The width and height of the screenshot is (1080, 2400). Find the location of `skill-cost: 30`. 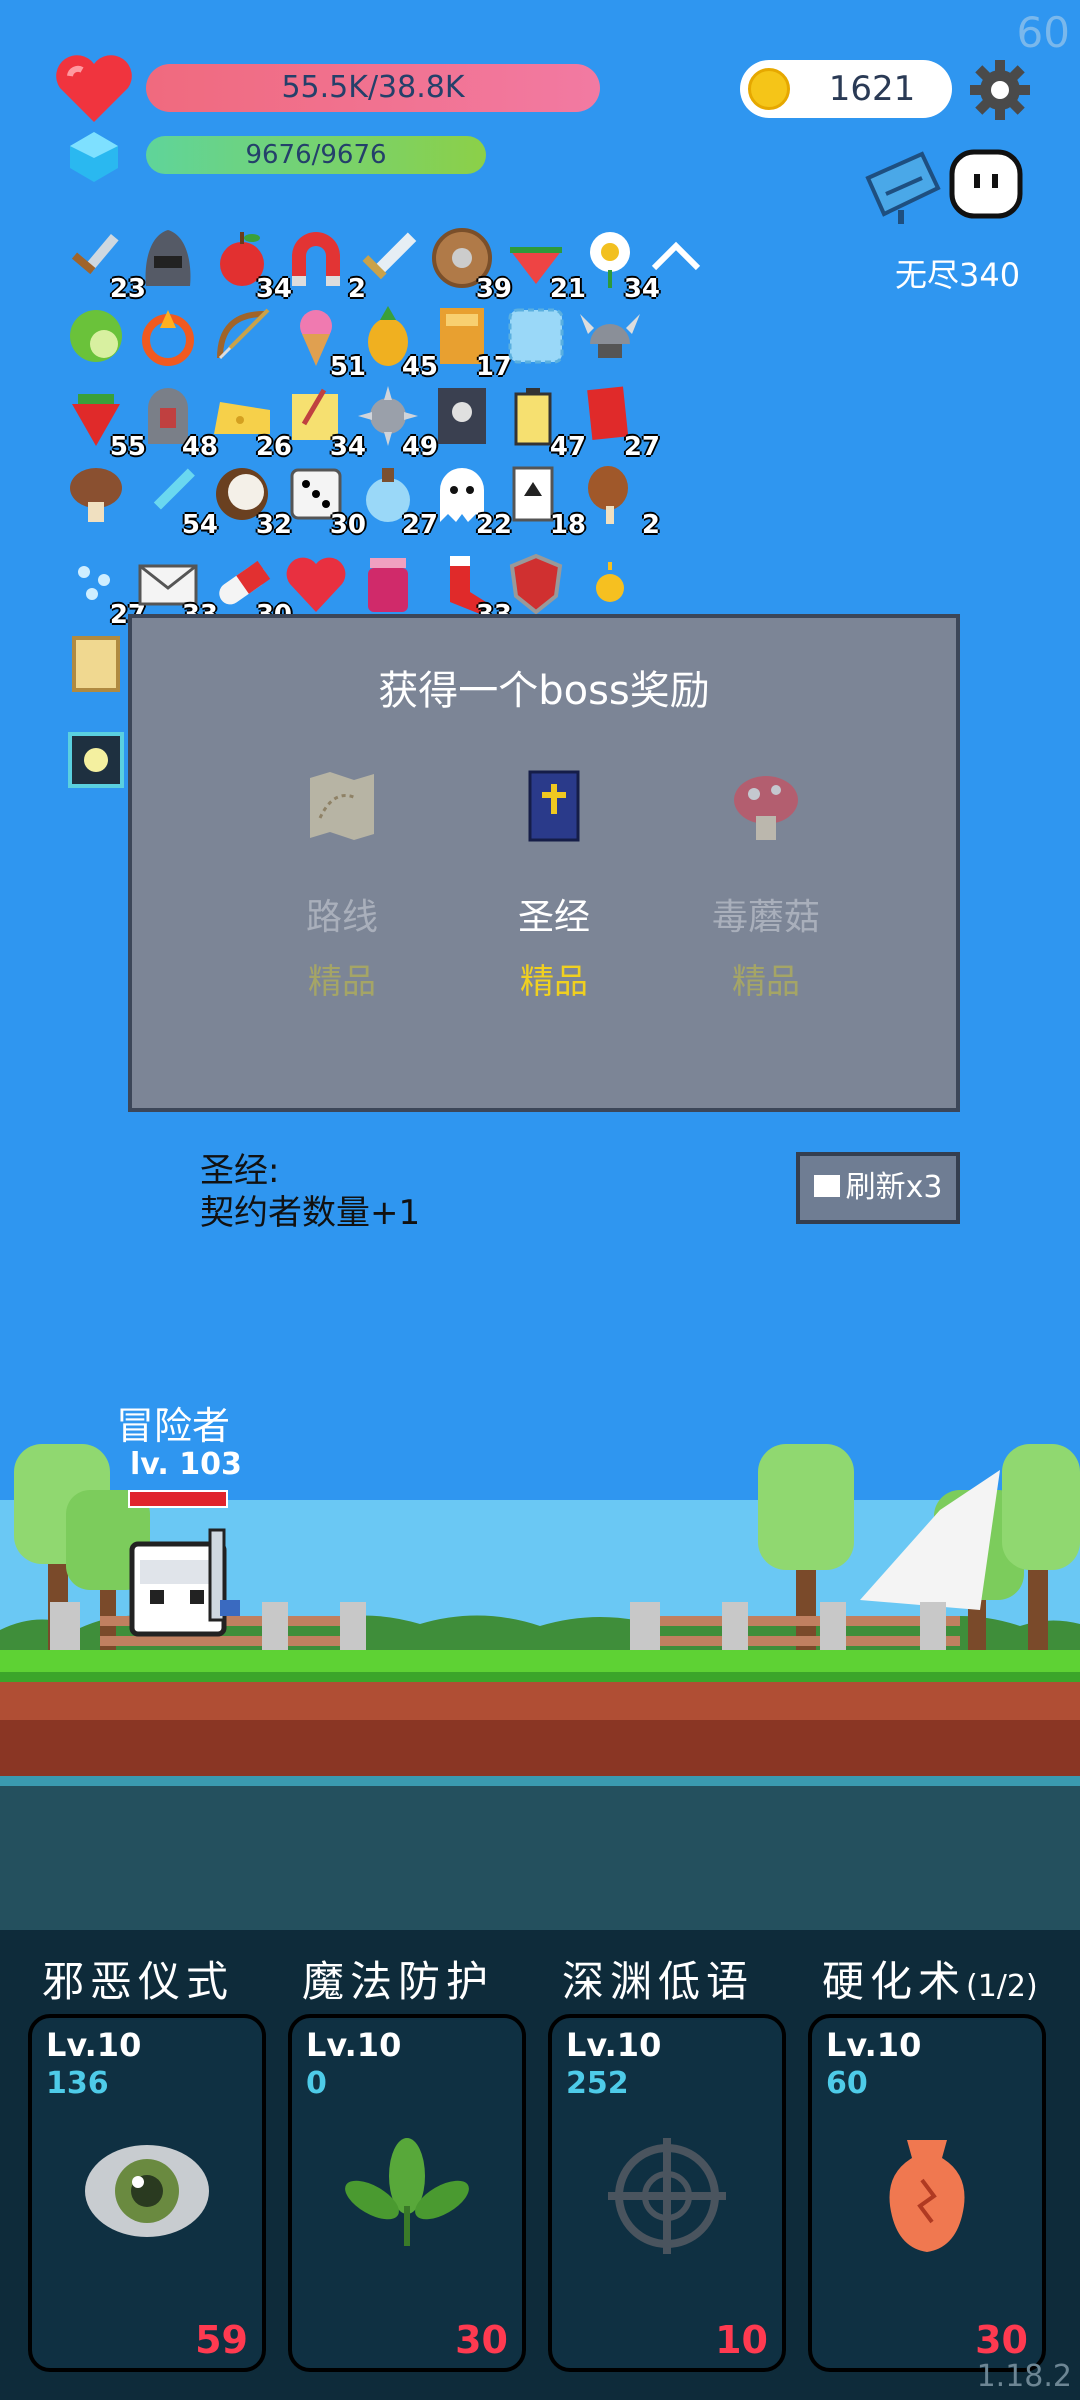

skill-cost: 30 is located at coordinates (481, 2340).